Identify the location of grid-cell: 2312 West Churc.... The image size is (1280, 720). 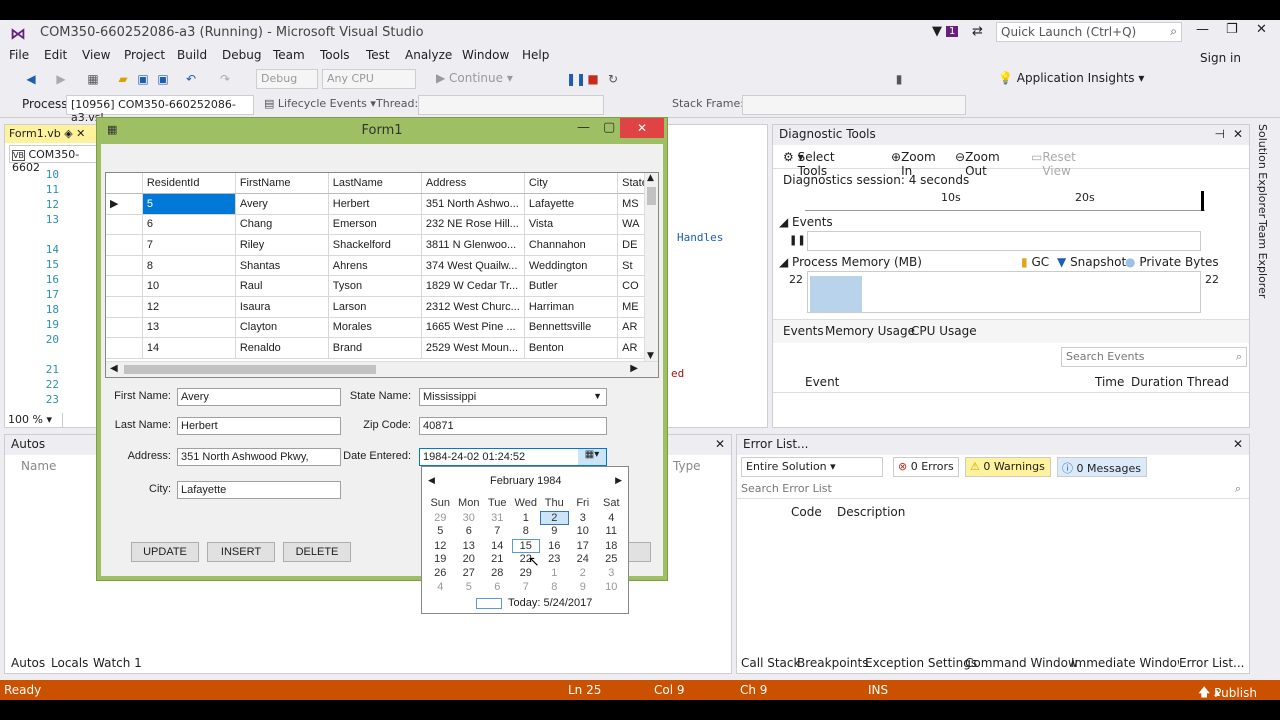
(473, 307).